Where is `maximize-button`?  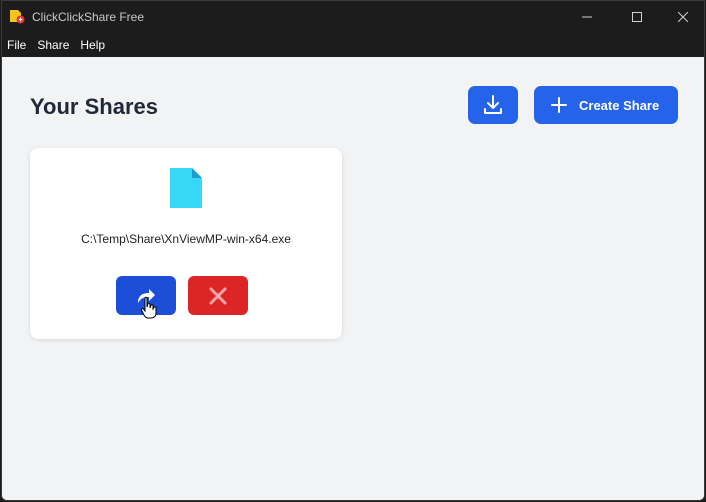
maximize-button is located at coordinates (637, 16).